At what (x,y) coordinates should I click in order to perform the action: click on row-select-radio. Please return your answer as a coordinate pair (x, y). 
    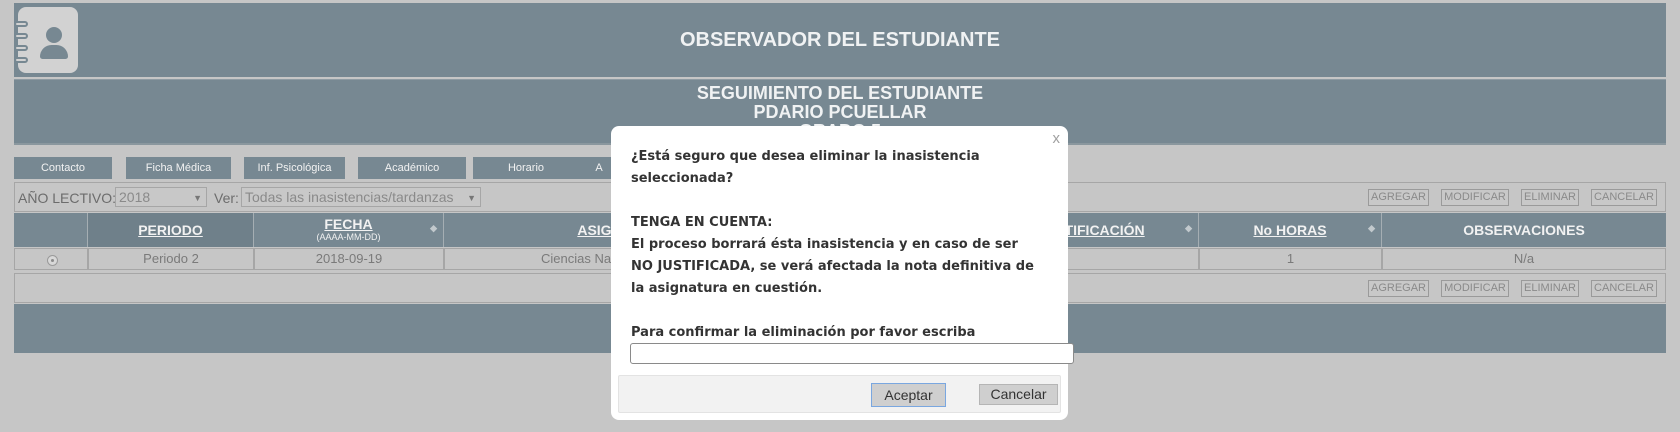
    Looking at the image, I should click on (51, 259).